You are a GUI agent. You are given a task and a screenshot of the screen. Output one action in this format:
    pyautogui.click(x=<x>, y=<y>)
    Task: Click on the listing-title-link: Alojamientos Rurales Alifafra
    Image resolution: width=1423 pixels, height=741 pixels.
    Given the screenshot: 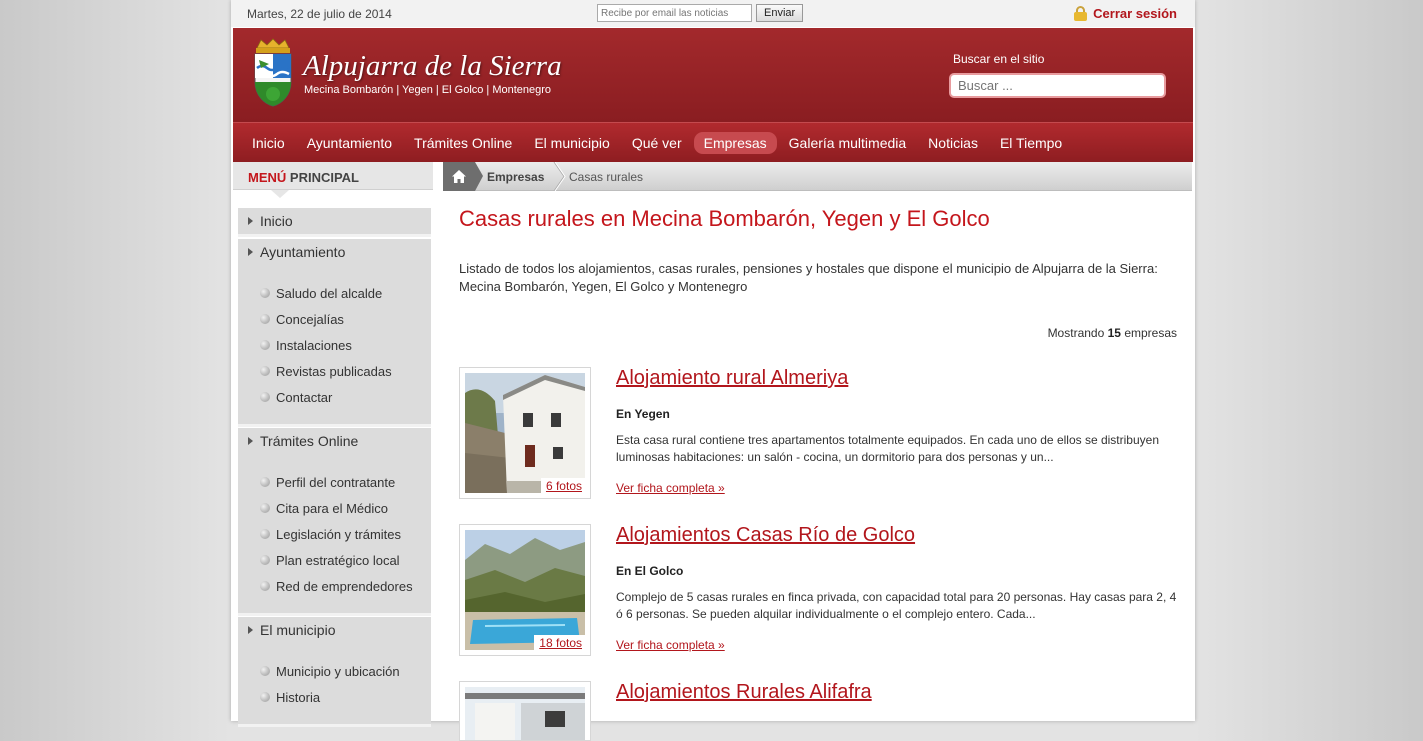 What is the action you would take?
    pyautogui.click(x=744, y=692)
    